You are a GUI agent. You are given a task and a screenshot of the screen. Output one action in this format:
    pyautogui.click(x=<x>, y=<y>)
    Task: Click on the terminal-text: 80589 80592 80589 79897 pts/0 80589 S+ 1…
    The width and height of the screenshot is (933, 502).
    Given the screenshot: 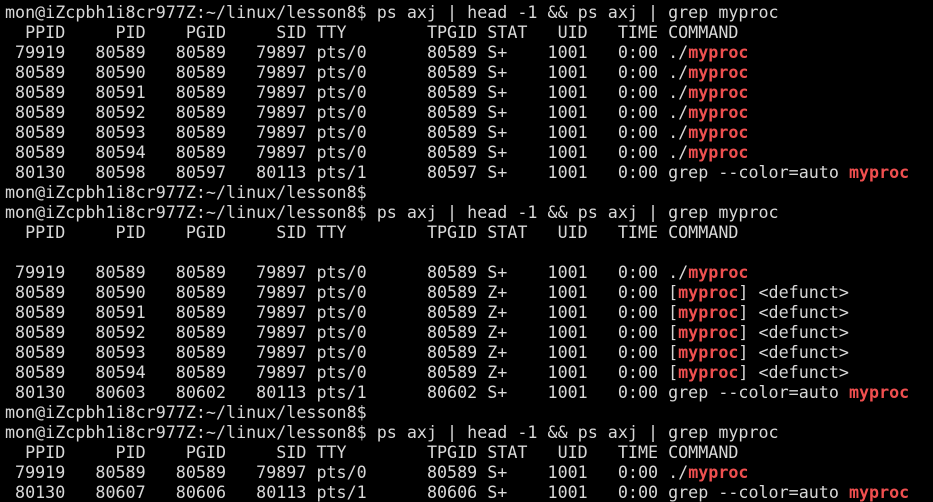 What is the action you would take?
    pyautogui.click(x=347, y=112)
    